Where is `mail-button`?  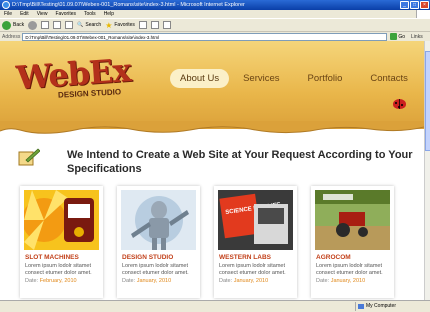
mail-button is located at coordinates (154, 25).